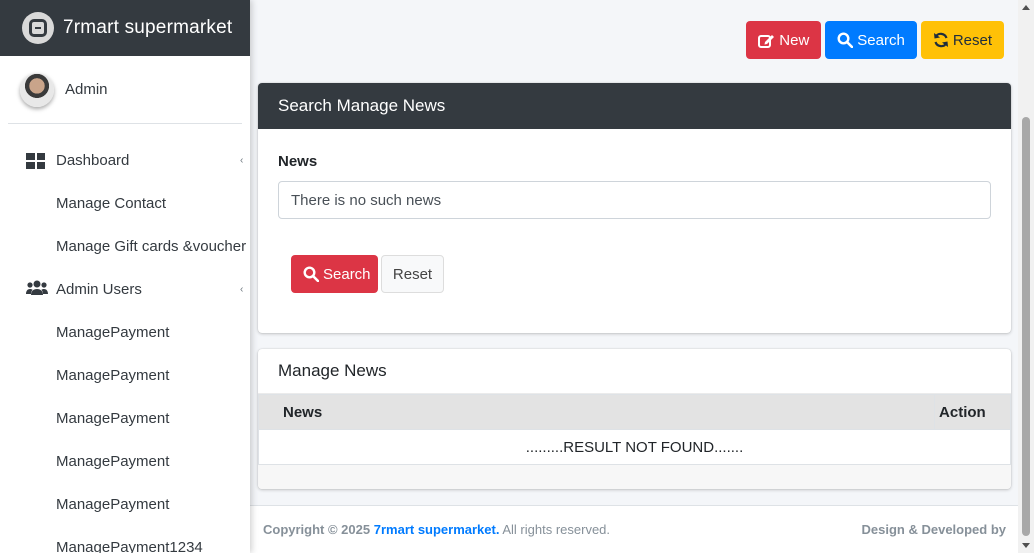 This screenshot has width=1034, height=553. What do you see at coordinates (317, 529) in the screenshot?
I see `footer-copyright-prefix: Copyright © 2025` at bounding box center [317, 529].